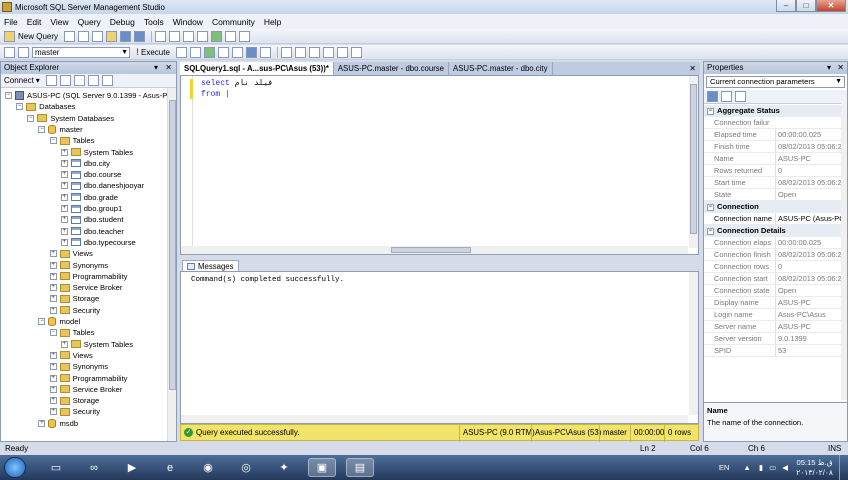 The height and width of the screenshot is (480, 848). Describe the element at coordinates (168, 68) in the screenshot. I see `close-icon: ✕` at that location.